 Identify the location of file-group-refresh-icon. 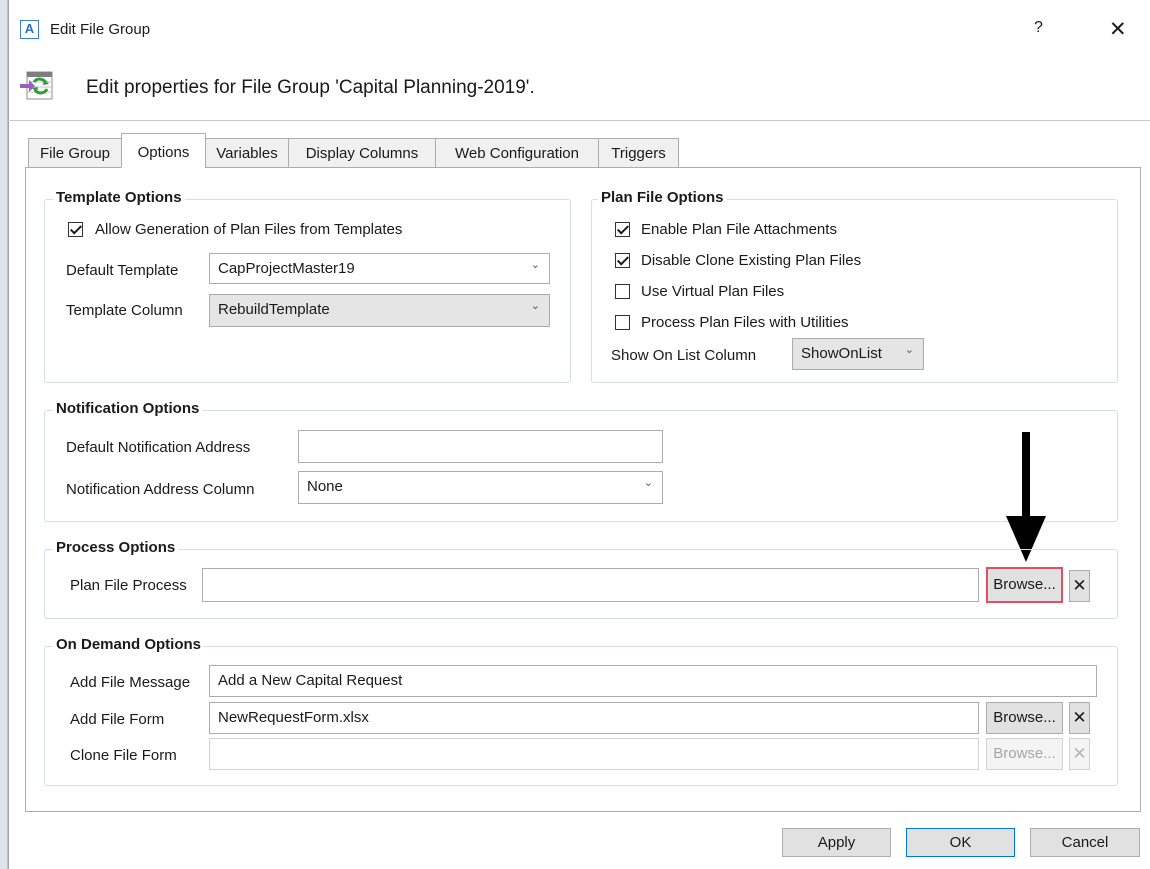
(36, 85).